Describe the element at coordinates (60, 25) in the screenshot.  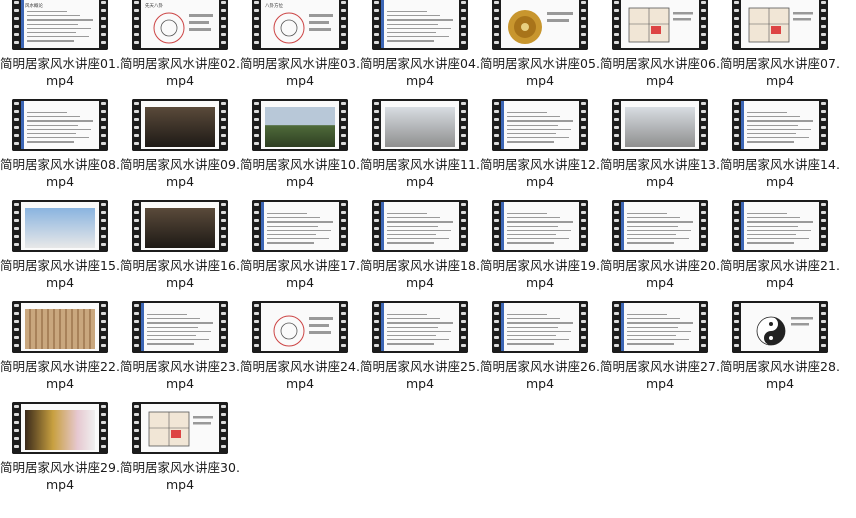
I see `video-thumbnail: 风水概论` at that location.